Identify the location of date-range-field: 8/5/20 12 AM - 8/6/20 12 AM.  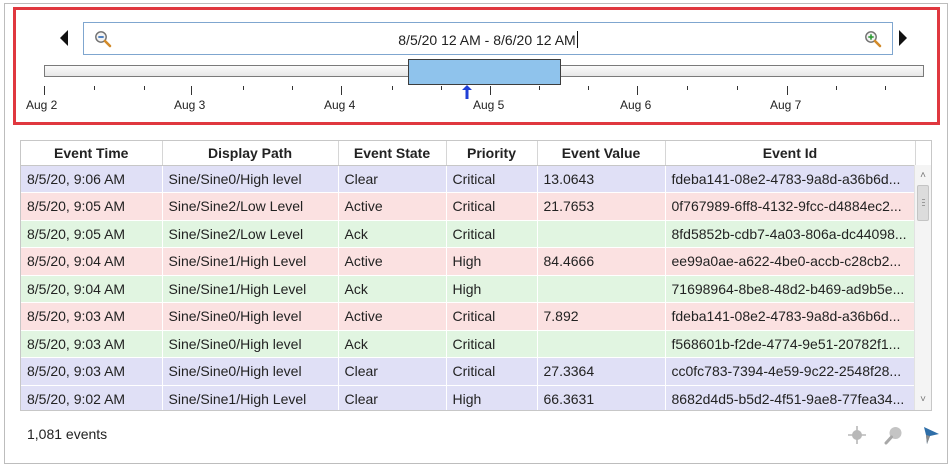
(488, 38).